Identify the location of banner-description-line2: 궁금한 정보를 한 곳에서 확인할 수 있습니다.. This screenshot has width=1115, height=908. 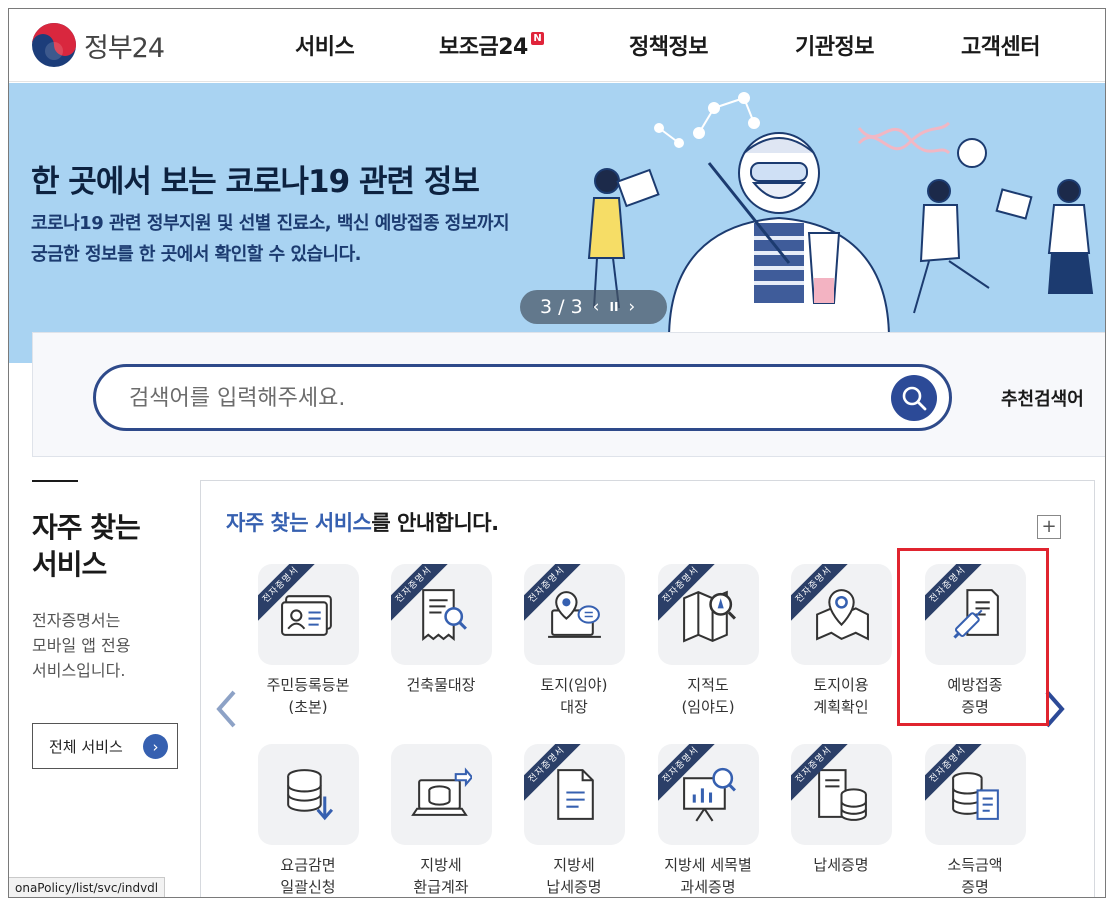
(196, 254).